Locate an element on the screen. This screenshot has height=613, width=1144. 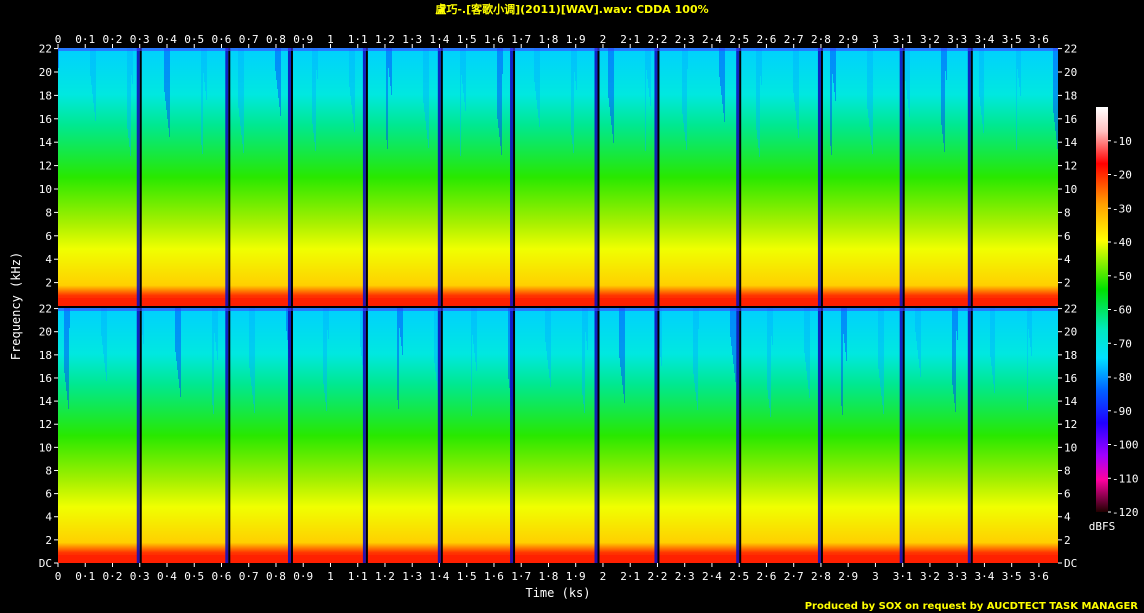
y-tick-label: 2 is located at coordinates (48, 540).